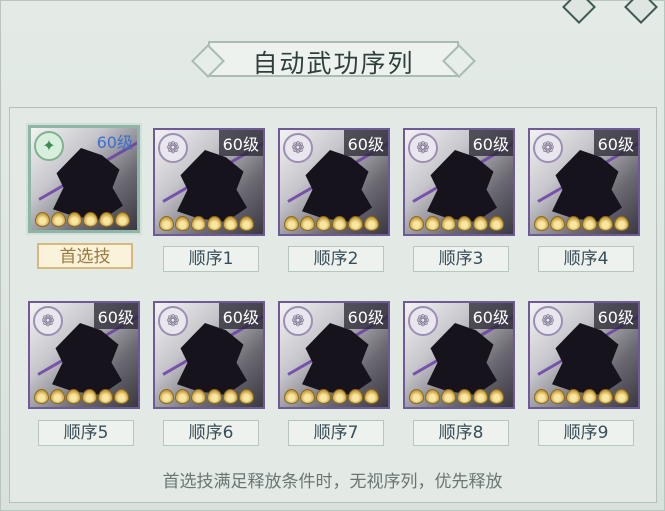 The width and height of the screenshot is (665, 511). Describe the element at coordinates (332, 482) in the screenshot. I see `footer-note: 首选技满足释放条件时，无视序列，优先释放` at that location.